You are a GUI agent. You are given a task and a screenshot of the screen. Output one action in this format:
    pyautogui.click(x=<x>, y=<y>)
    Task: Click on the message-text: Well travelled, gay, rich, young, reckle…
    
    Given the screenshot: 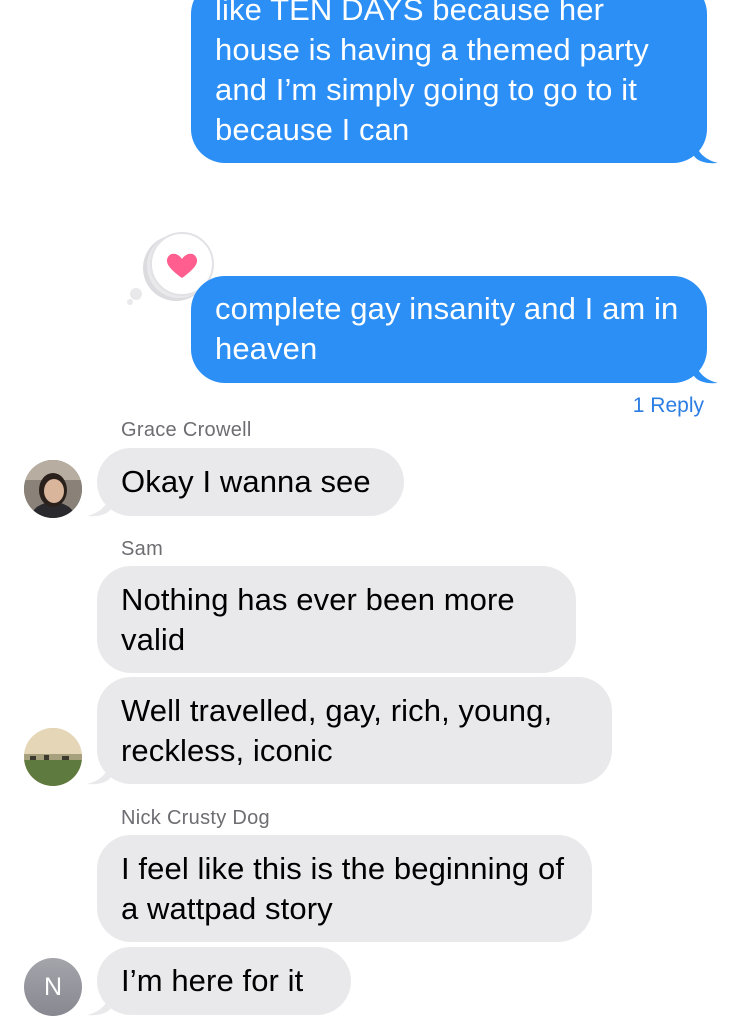 What is the action you would take?
    pyautogui.click(x=337, y=730)
    